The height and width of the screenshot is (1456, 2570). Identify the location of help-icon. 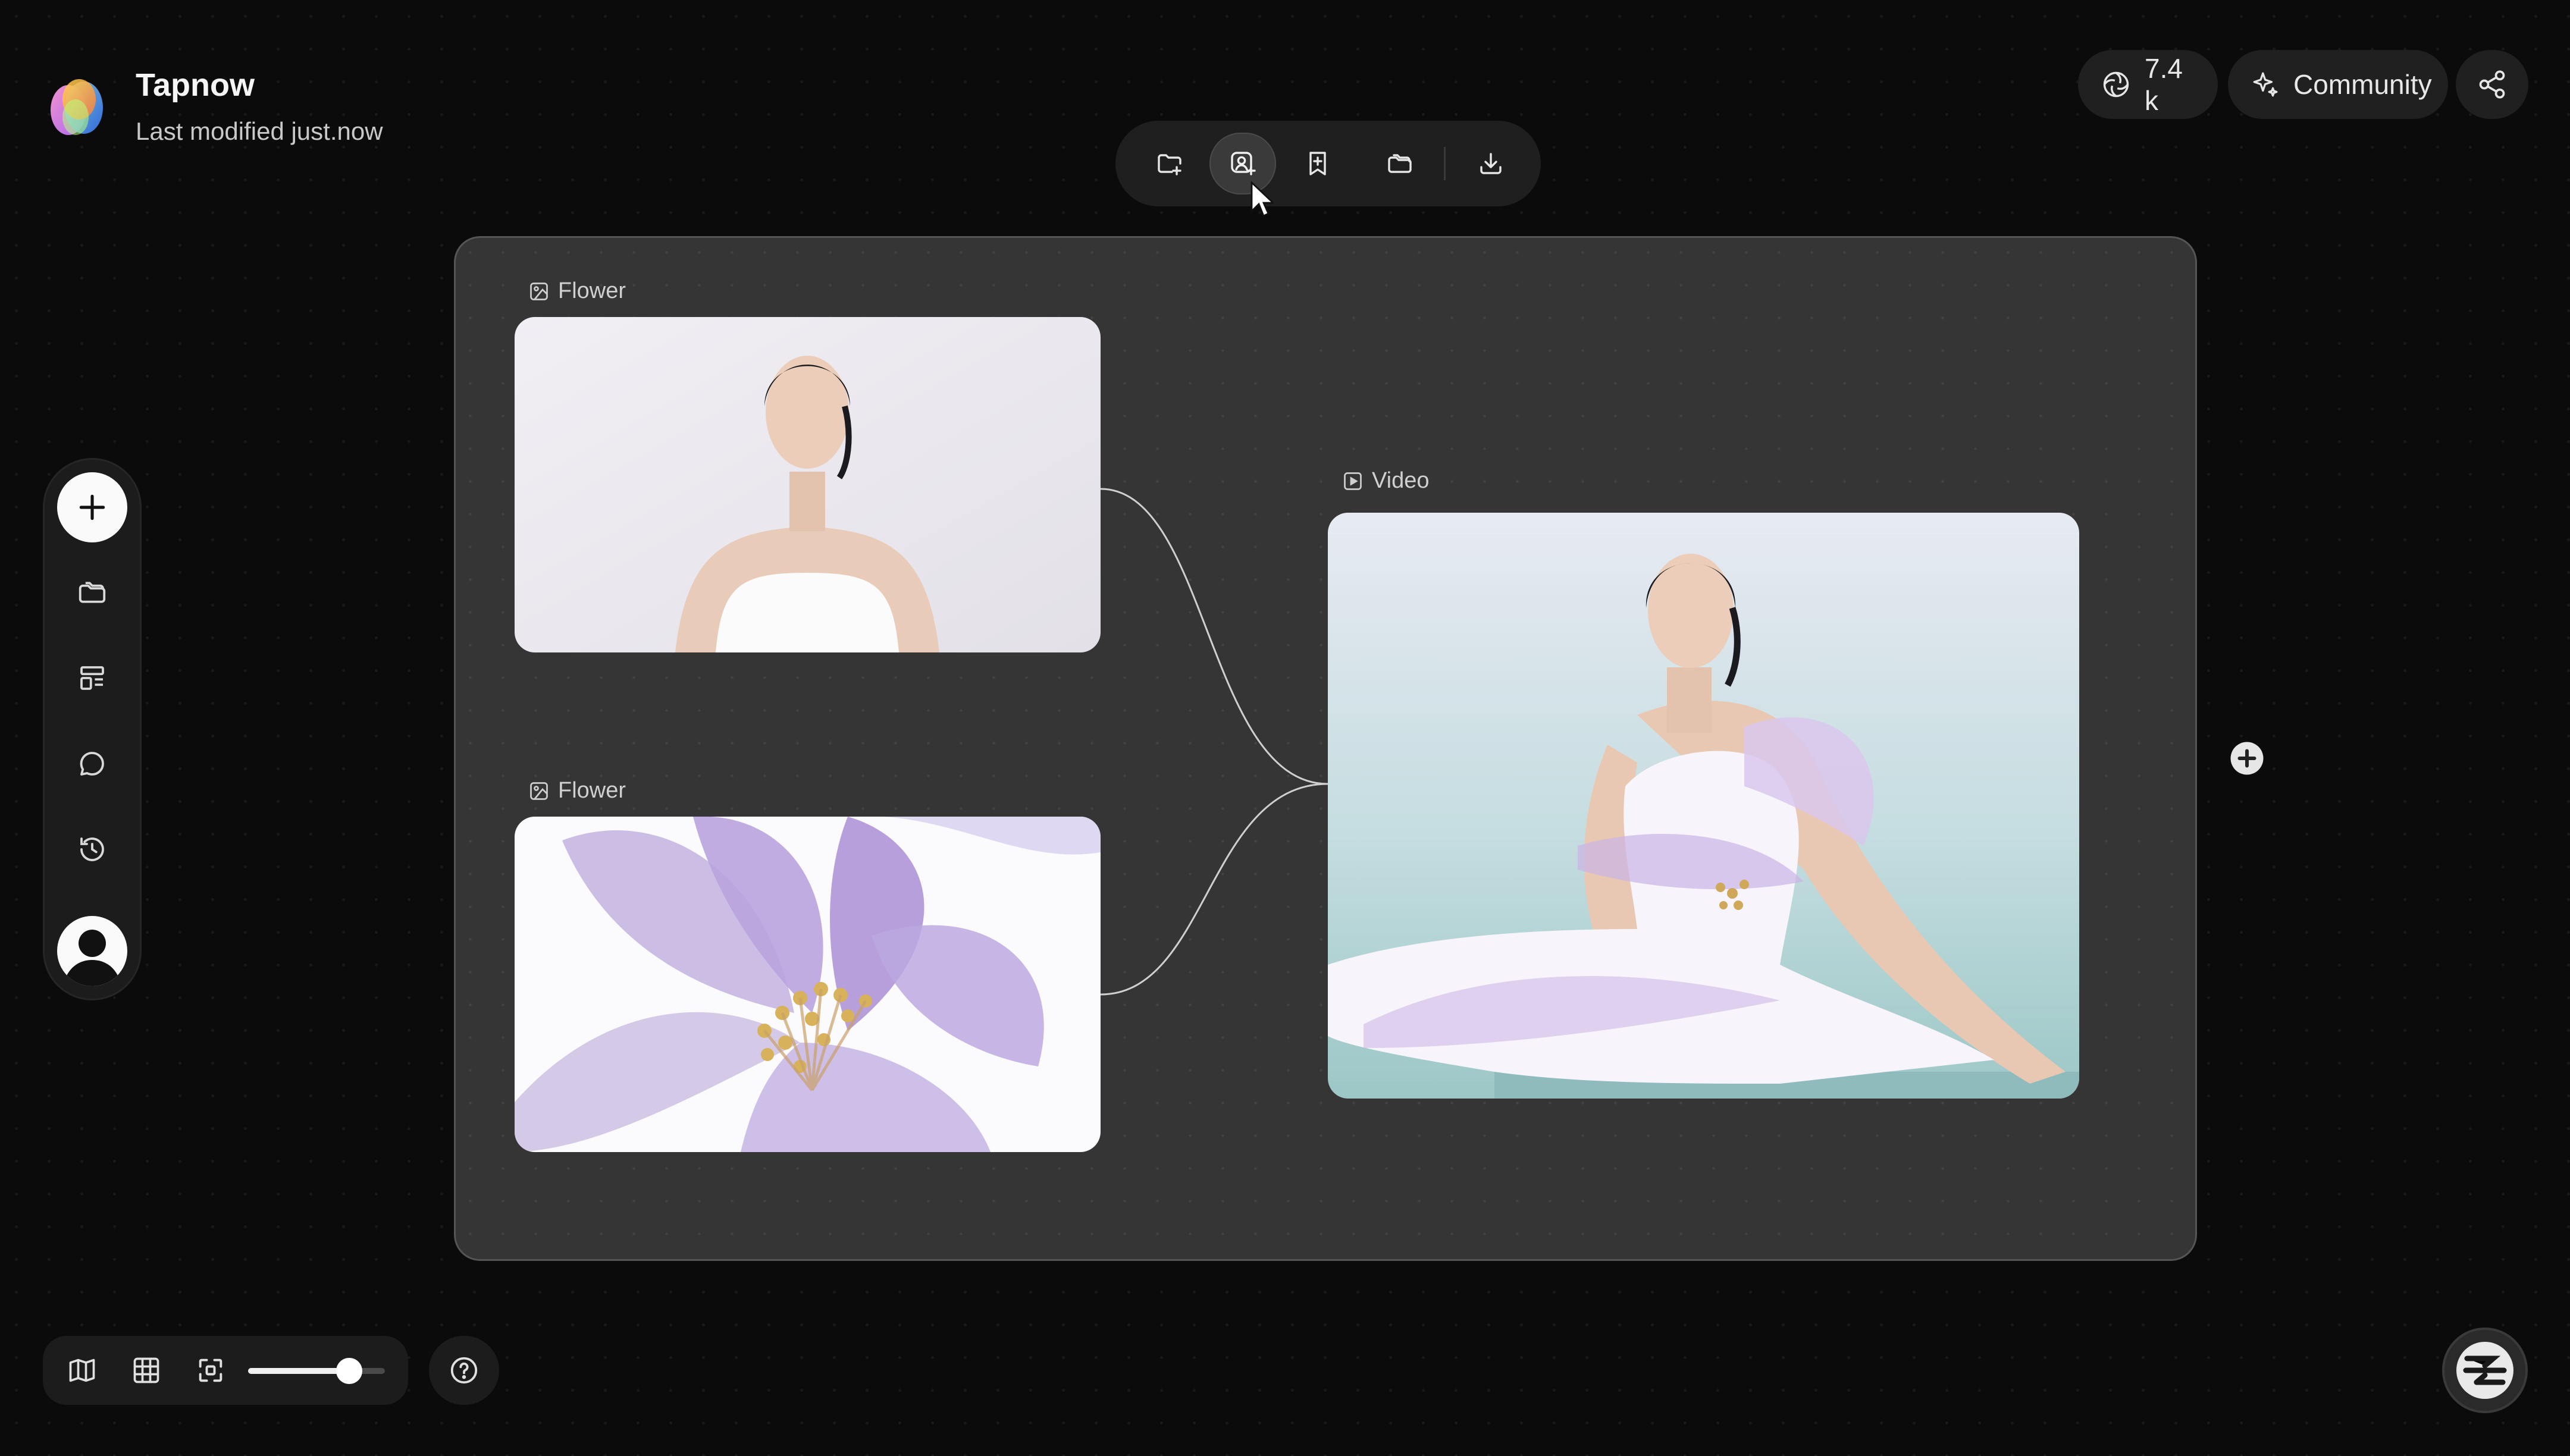
(464, 1370).